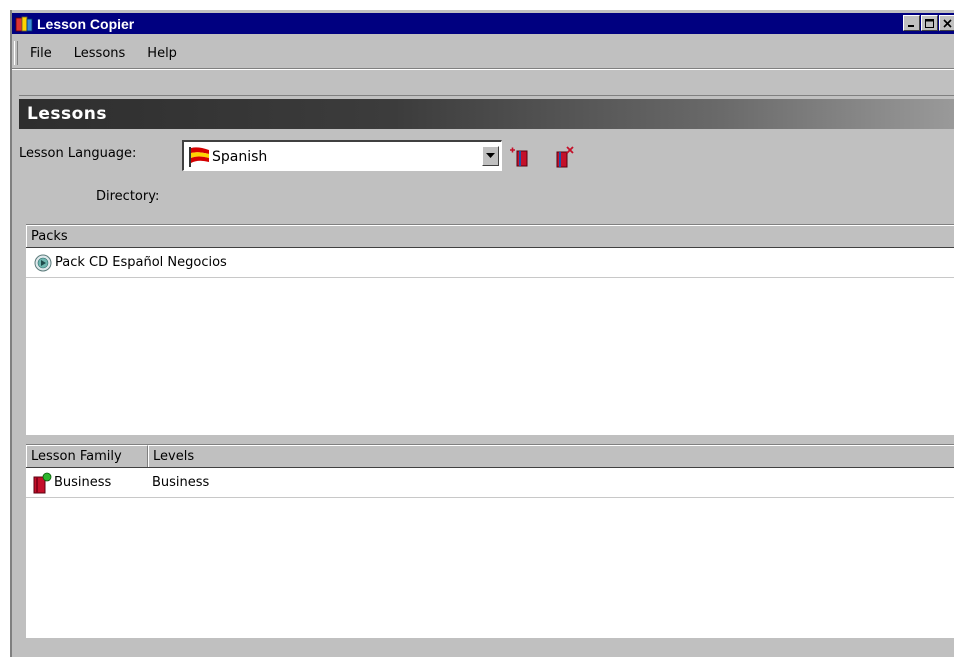  I want to click on menu-grip, so click(16, 53).